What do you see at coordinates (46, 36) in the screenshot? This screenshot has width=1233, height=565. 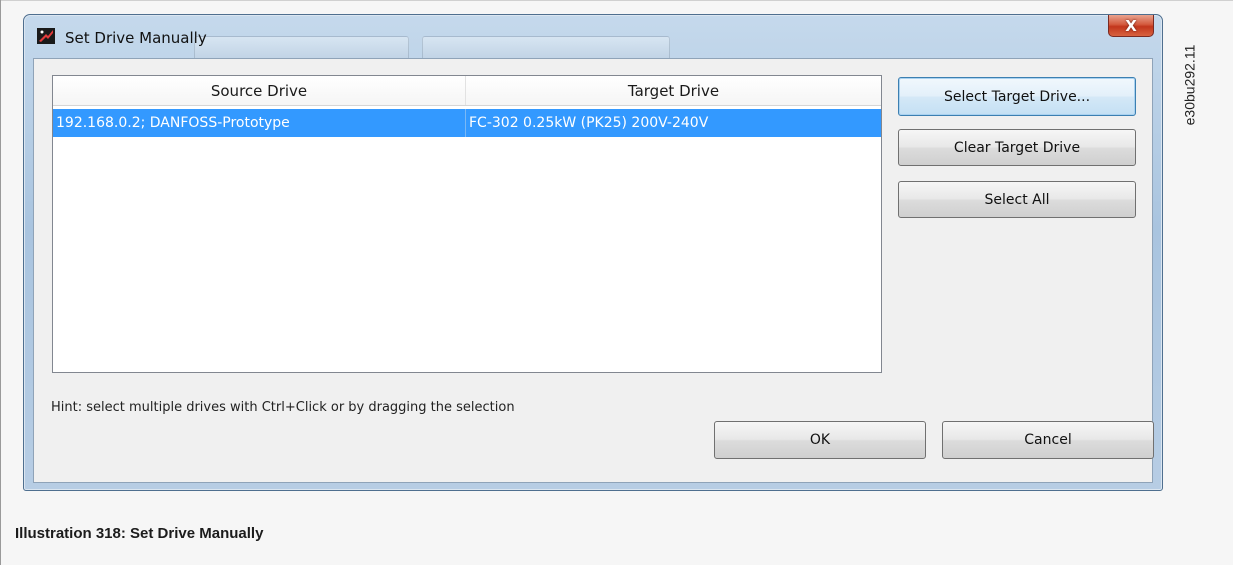 I see `app-icon` at bounding box center [46, 36].